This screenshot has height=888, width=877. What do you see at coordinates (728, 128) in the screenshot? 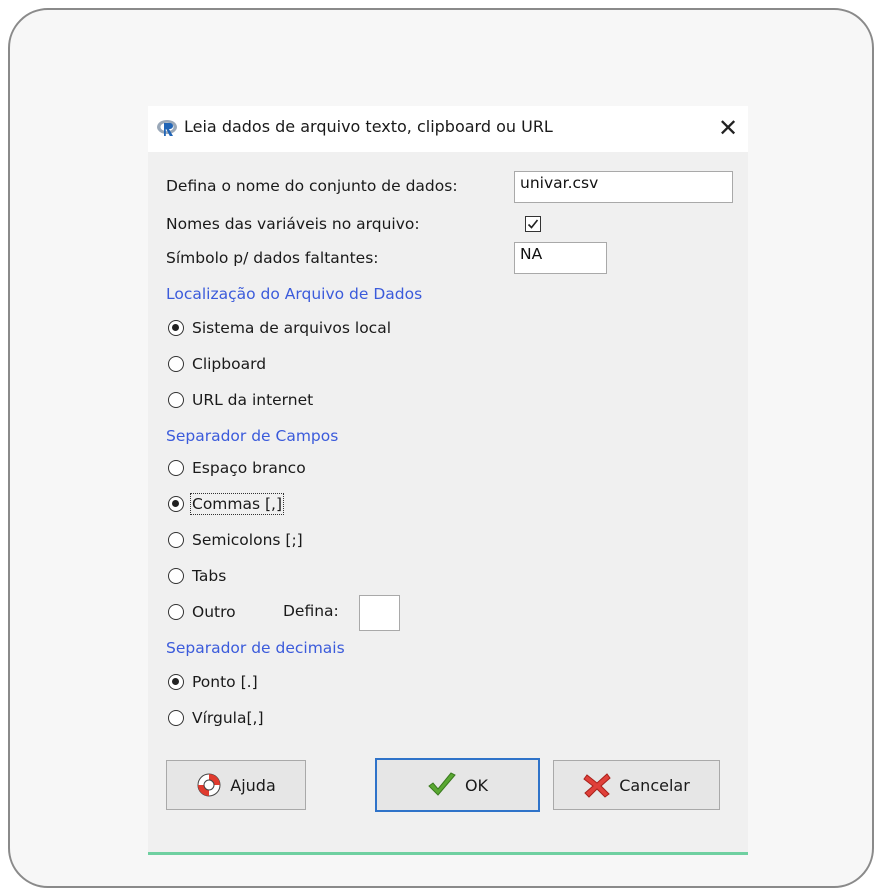
I see `close-icon: ✕` at bounding box center [728, 128].